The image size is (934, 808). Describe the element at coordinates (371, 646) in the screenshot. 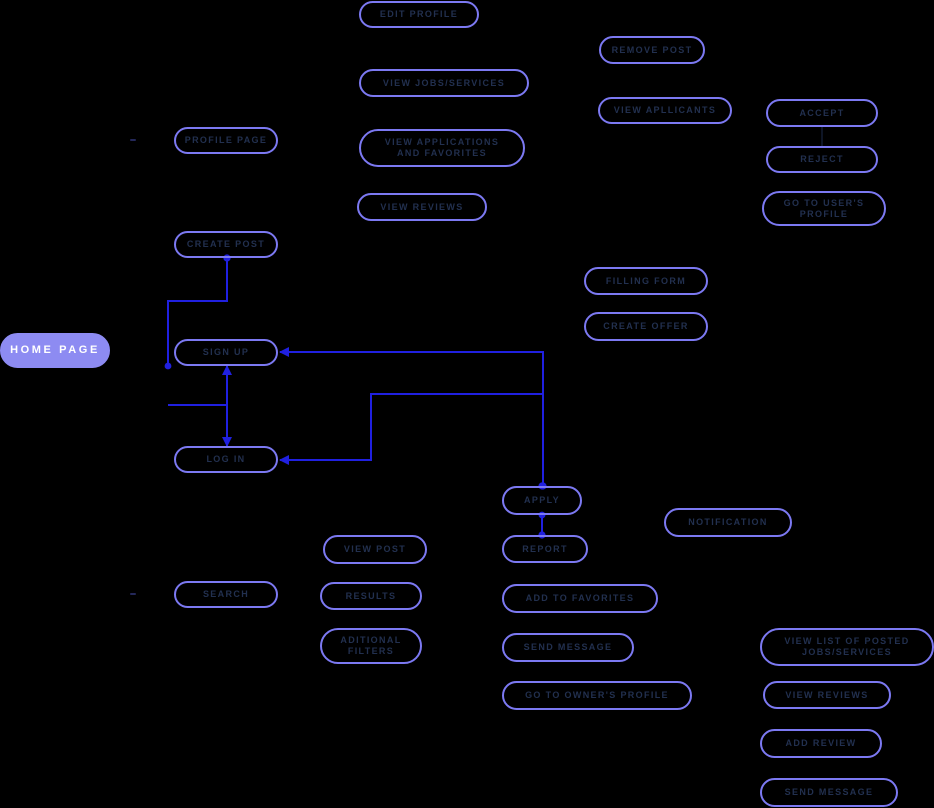

I see `node-aditional_filters: ADITIONAL FILTERS` at that location.